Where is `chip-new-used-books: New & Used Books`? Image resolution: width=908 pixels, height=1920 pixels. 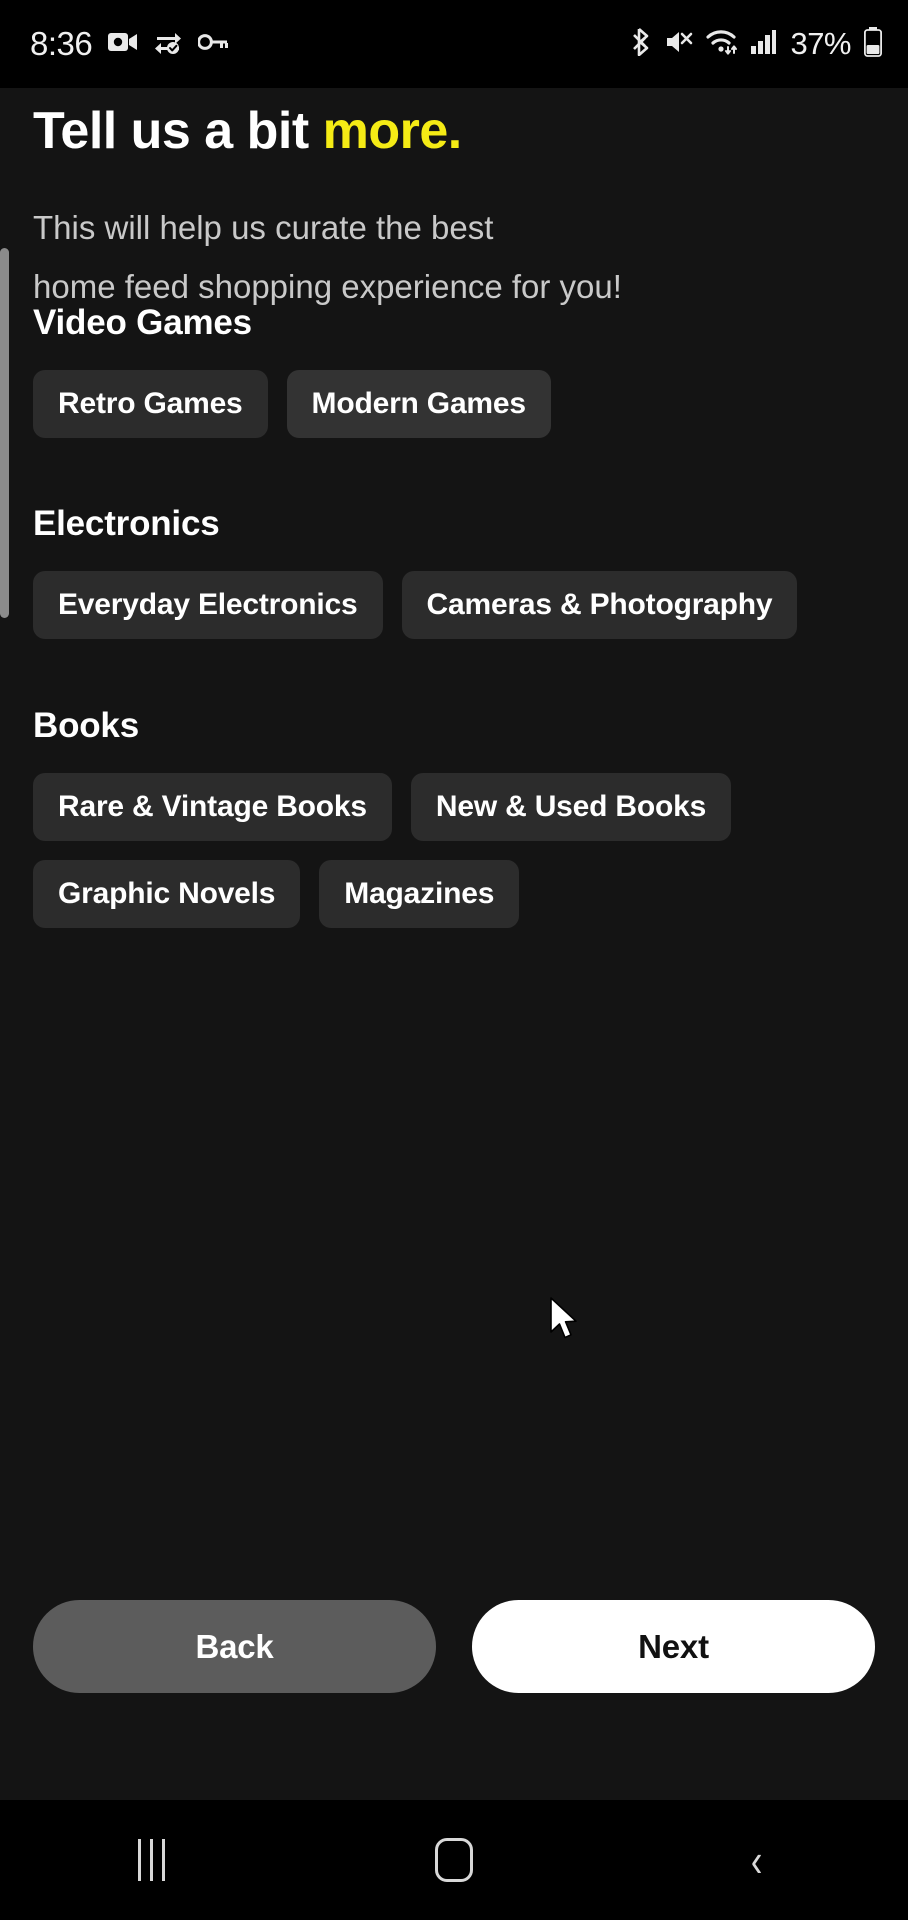
chip-new-used-books: New & Used Books is located at coordinates (571, 807).